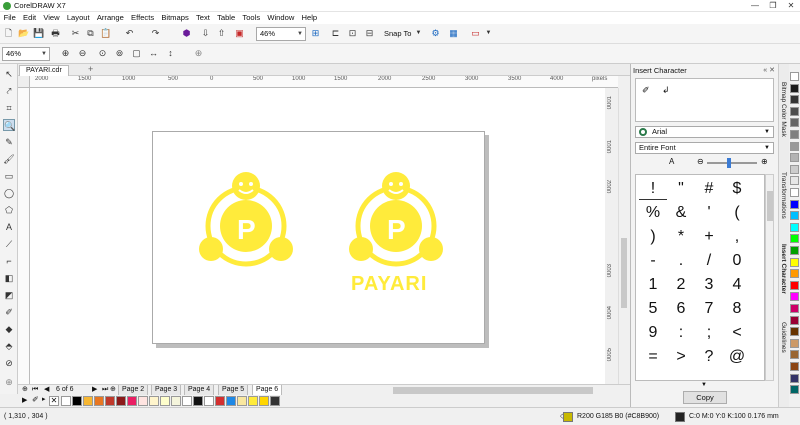  What do you see at coordinates (9, 261) in the screenshot?
I see `connector-tool-icon: ⌐` at bounding box center [9, 261].